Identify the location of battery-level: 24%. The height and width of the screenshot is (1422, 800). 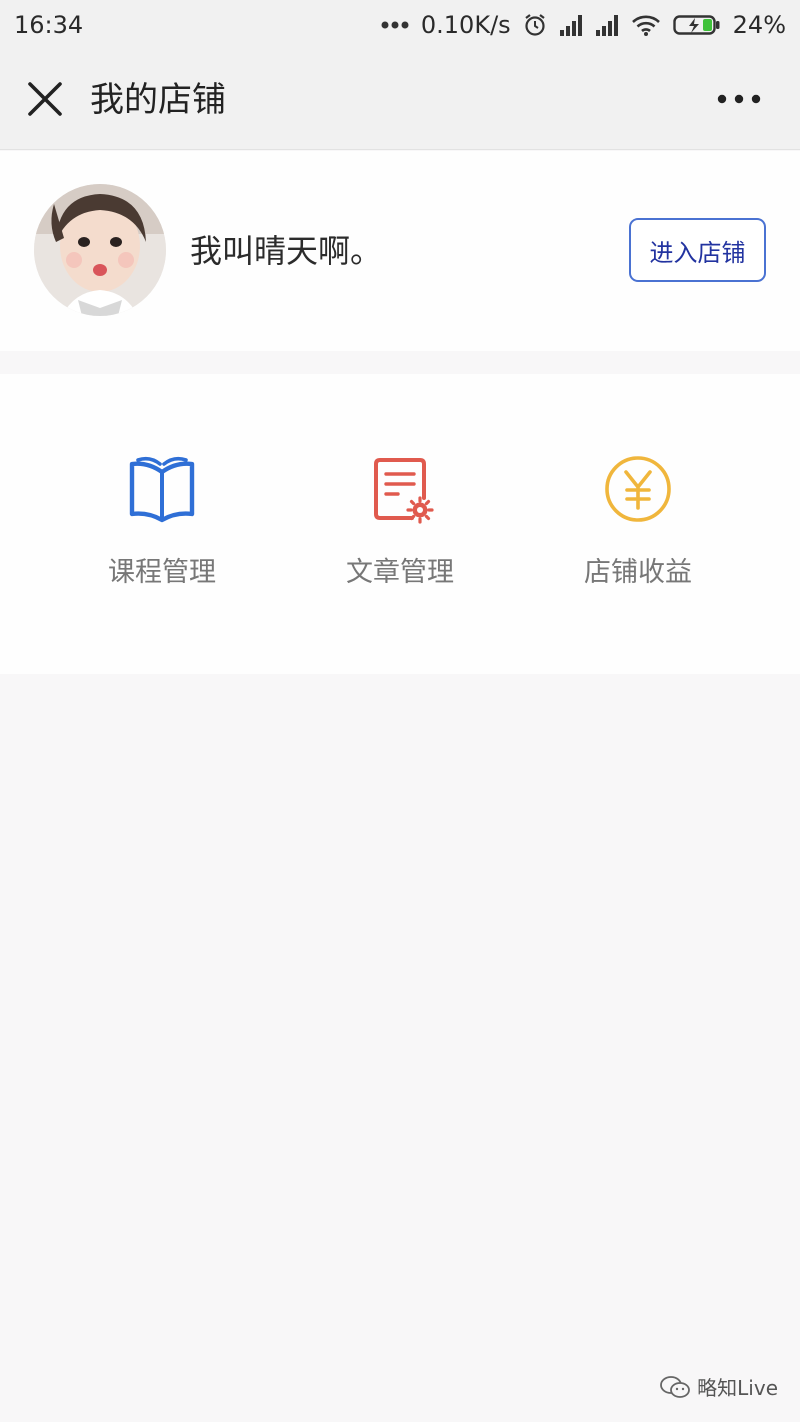
(759, 25).